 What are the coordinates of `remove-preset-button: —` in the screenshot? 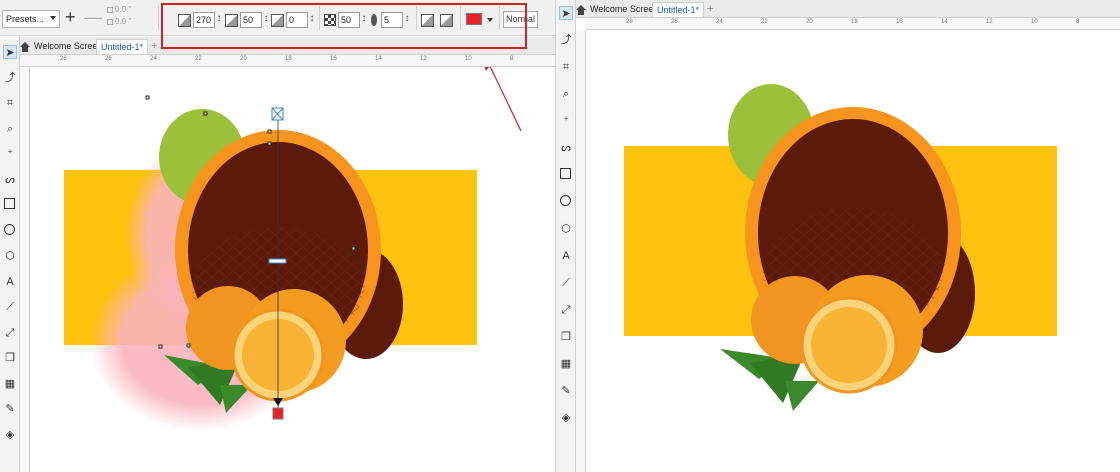 It's located at (93, 17).